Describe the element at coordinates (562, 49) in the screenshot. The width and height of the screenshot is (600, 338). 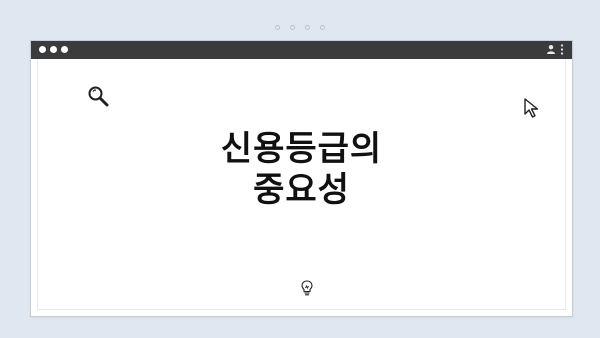
I see `more-vertical-icon` at that location.